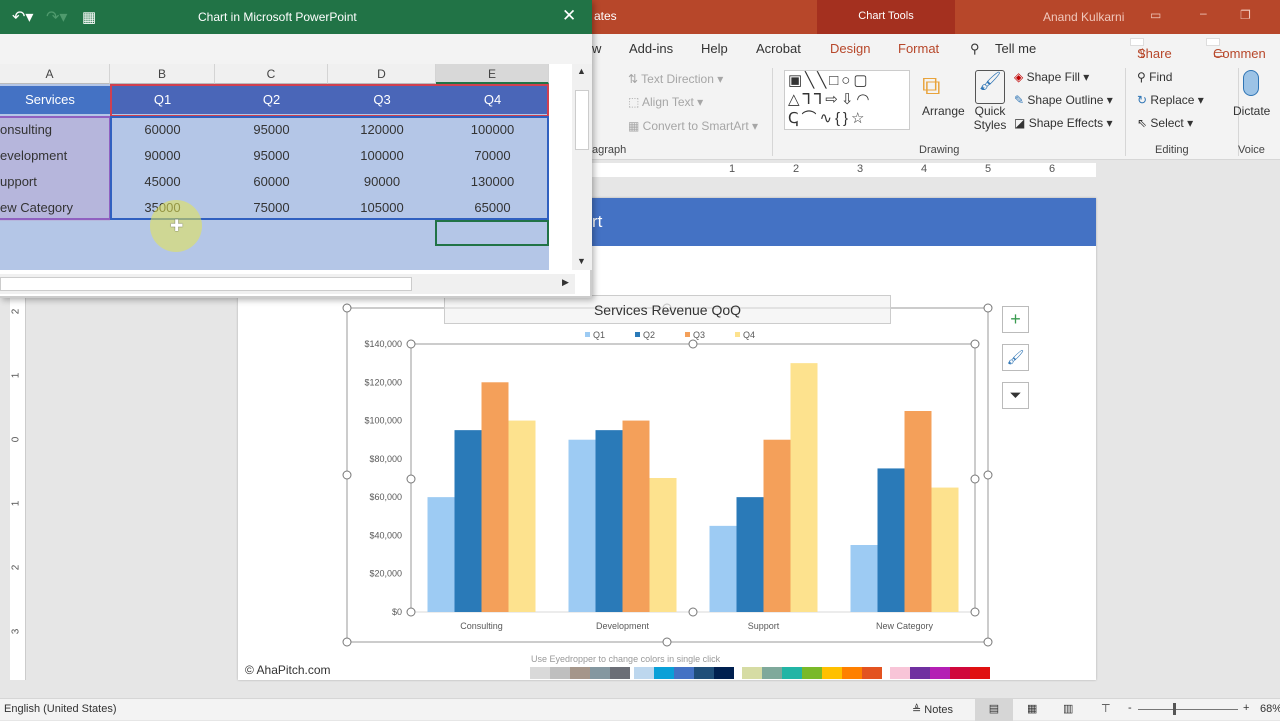  I want to click on y-tick-label: $80,000, so click(385, 459).